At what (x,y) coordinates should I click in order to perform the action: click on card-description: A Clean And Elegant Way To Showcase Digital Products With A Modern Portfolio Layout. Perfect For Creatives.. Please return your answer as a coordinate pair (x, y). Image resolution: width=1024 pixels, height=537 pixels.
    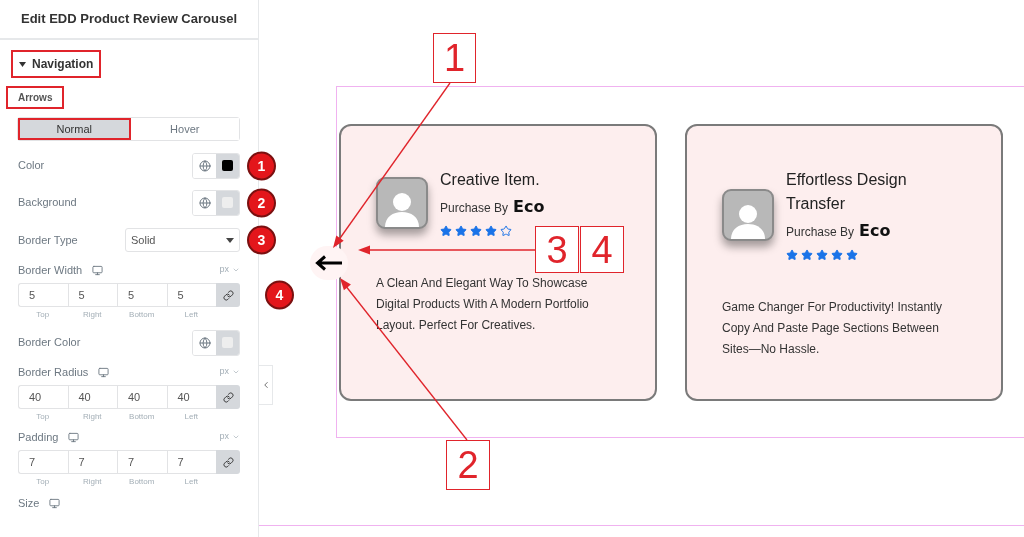
    Looking at the image, I should click on (483, 304).